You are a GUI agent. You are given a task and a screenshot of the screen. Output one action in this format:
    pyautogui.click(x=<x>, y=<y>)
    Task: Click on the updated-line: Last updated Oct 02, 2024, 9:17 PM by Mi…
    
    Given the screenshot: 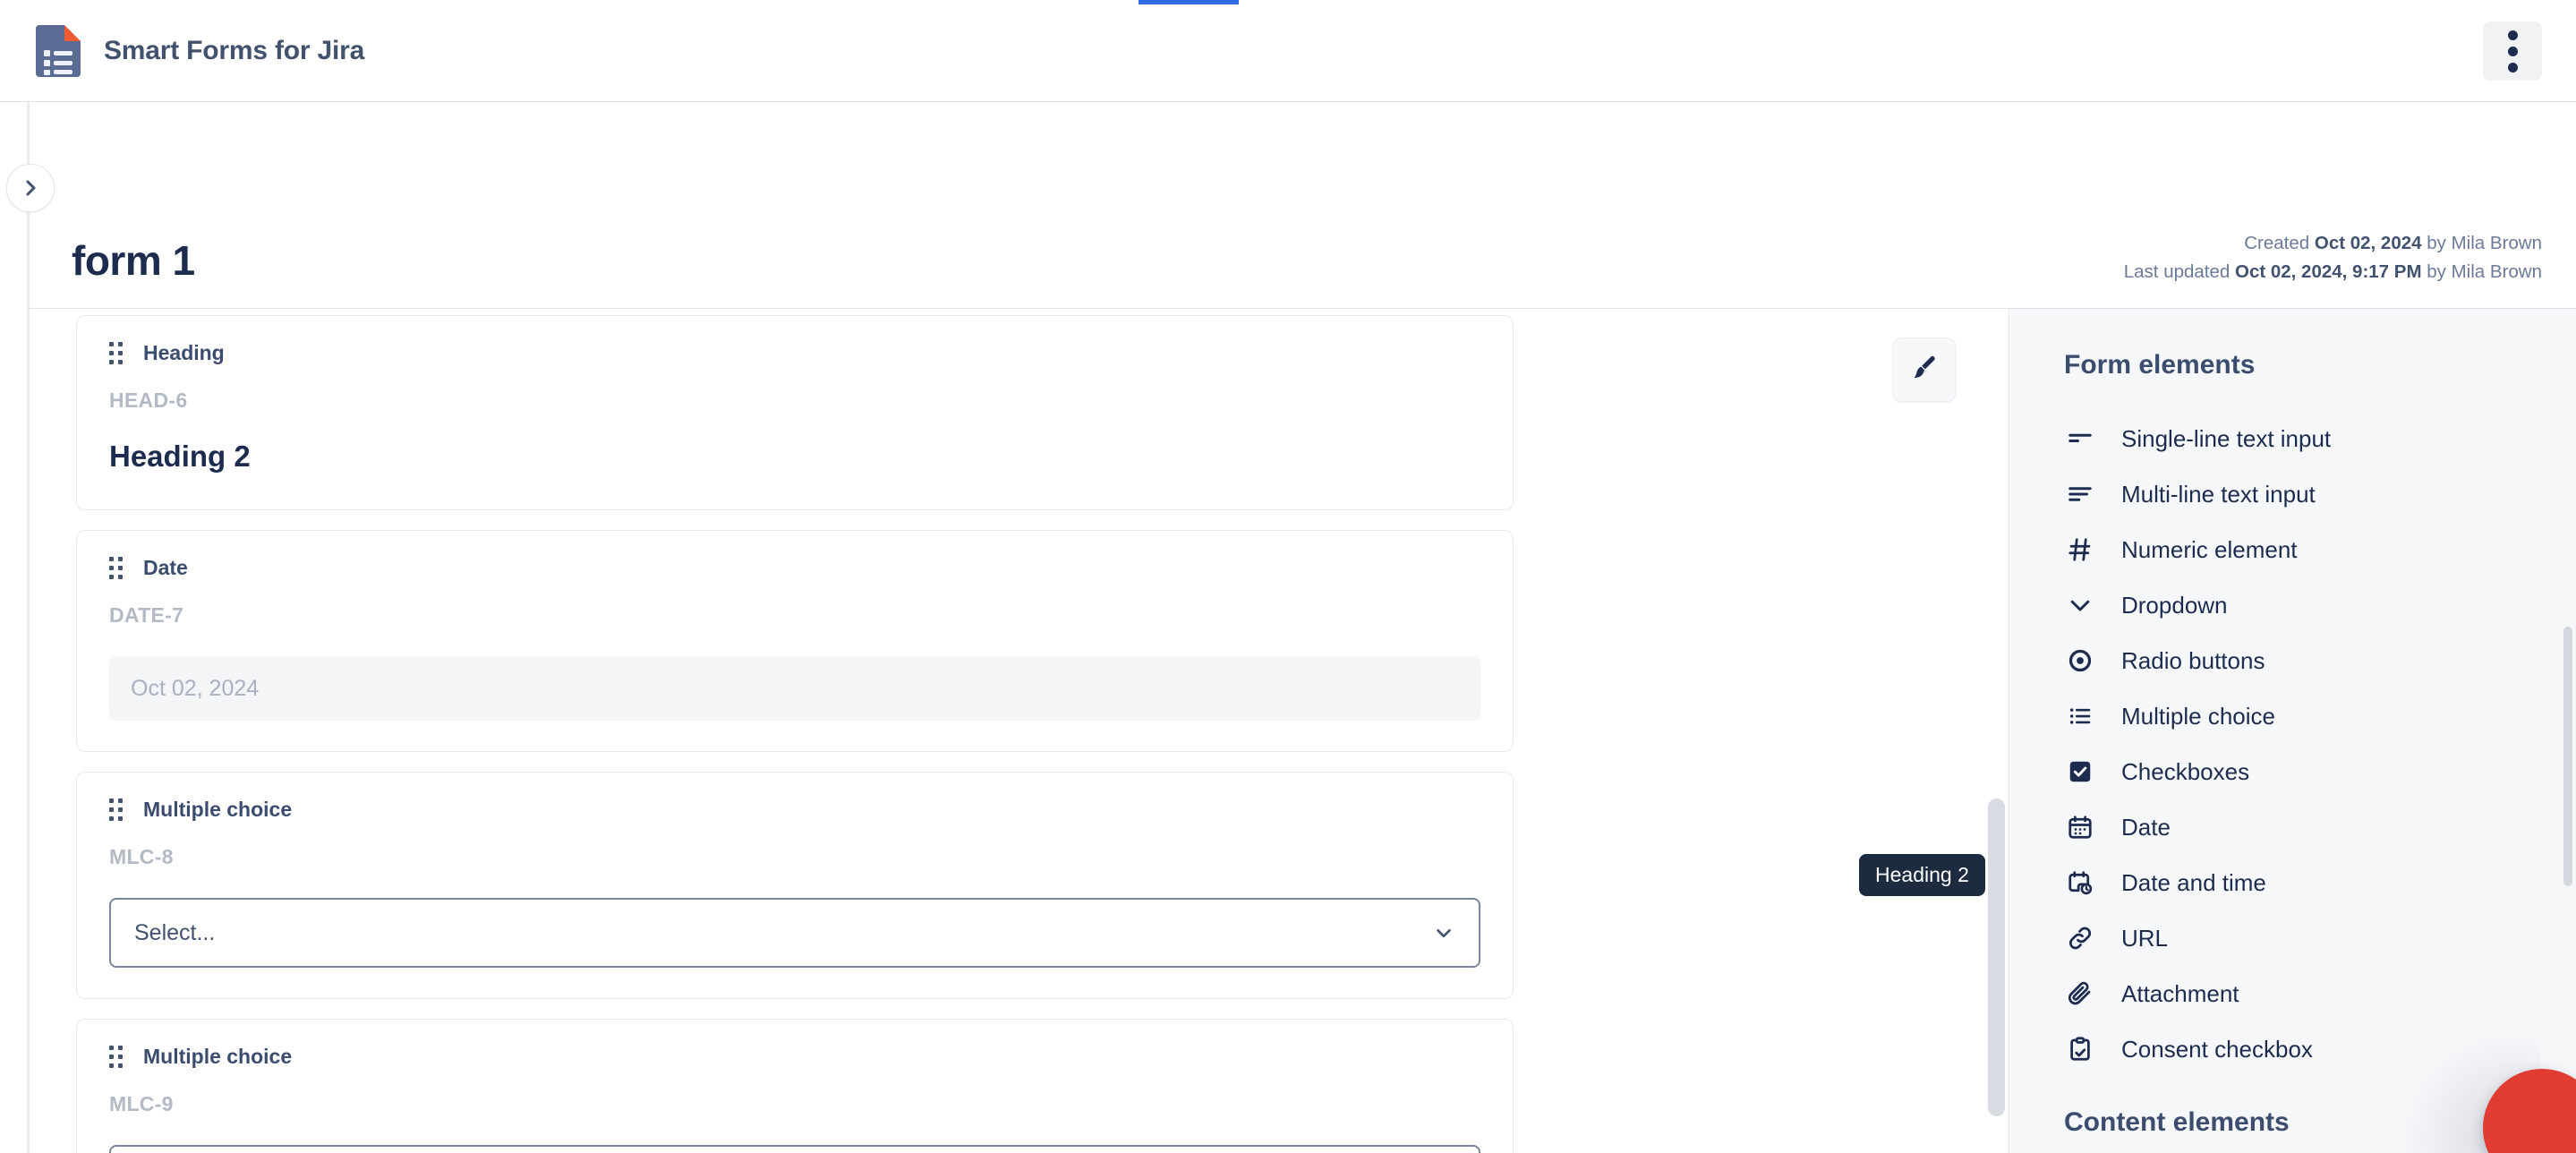 What is the action you would take?
    pyautogui.click(x=2333, y=272)
    